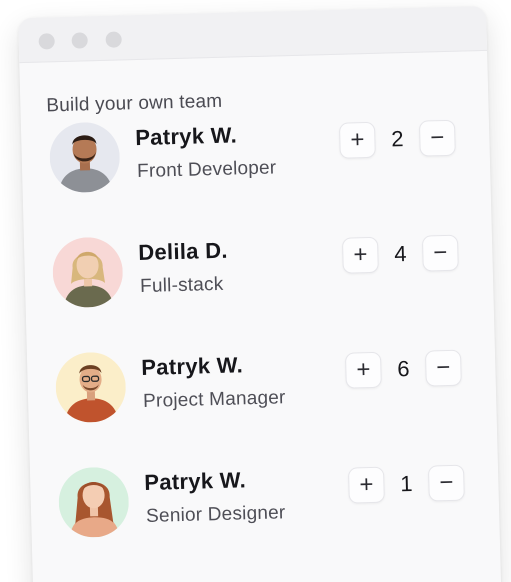  I want to click on page-title: Build your own team, so click(134, 103).